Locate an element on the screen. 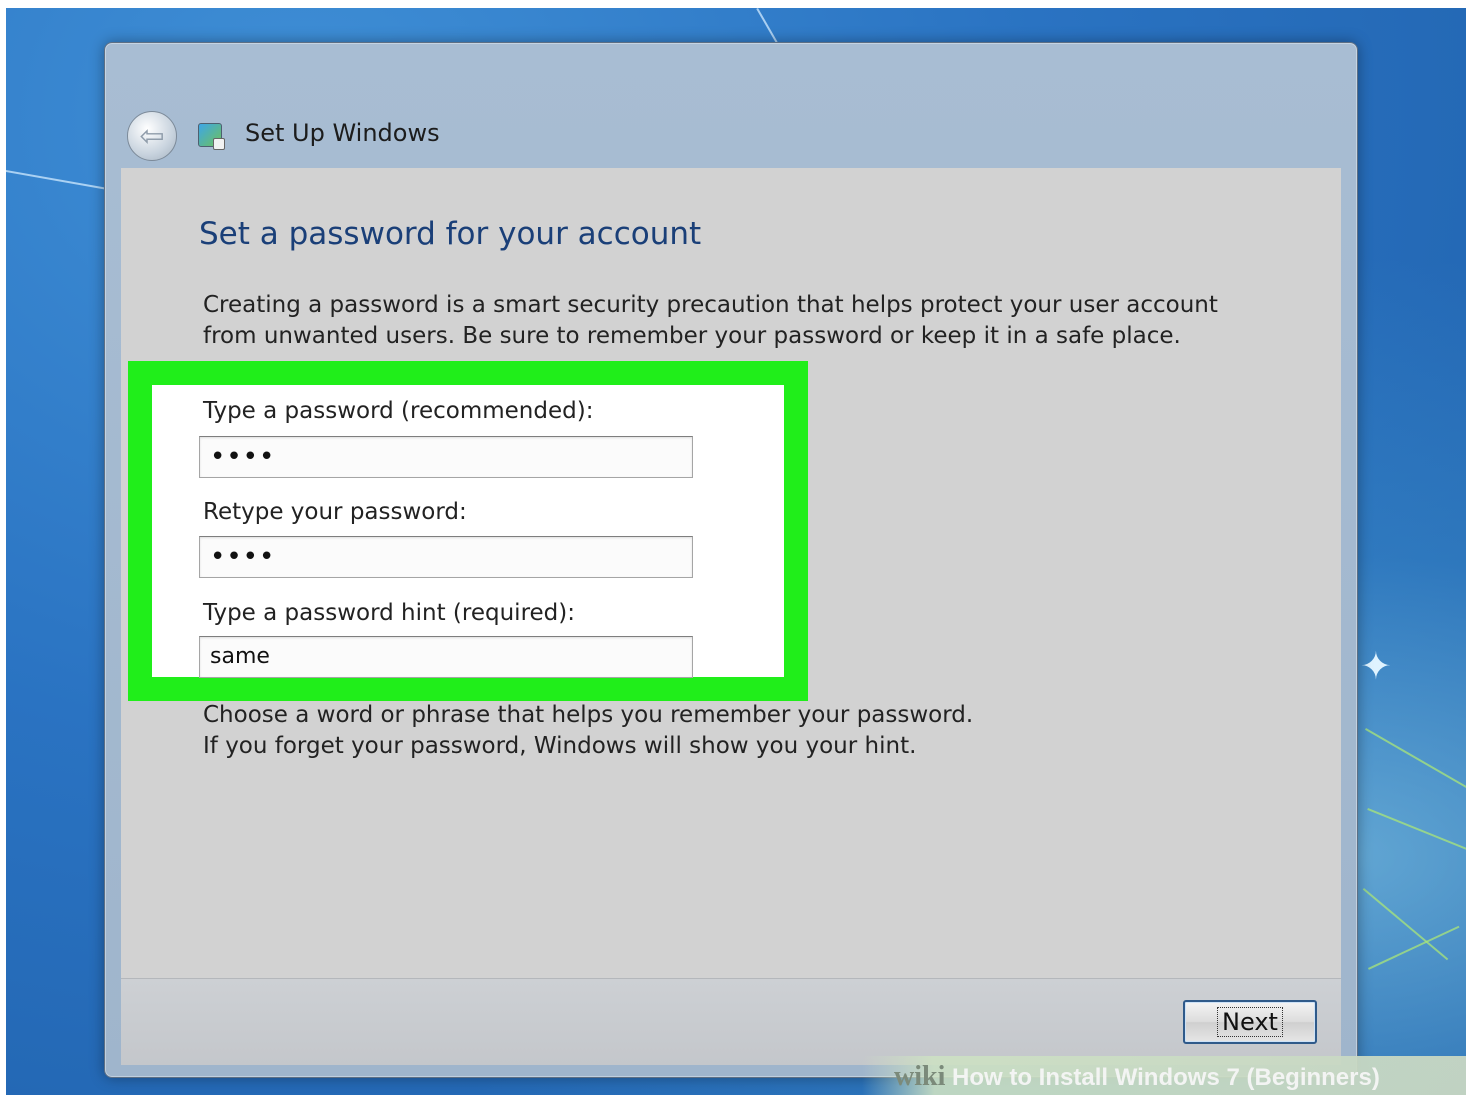 The width and height of the screenshot is (1472, 1095). password-label: Type a password (recommended): is located at coordinates (398, 411).